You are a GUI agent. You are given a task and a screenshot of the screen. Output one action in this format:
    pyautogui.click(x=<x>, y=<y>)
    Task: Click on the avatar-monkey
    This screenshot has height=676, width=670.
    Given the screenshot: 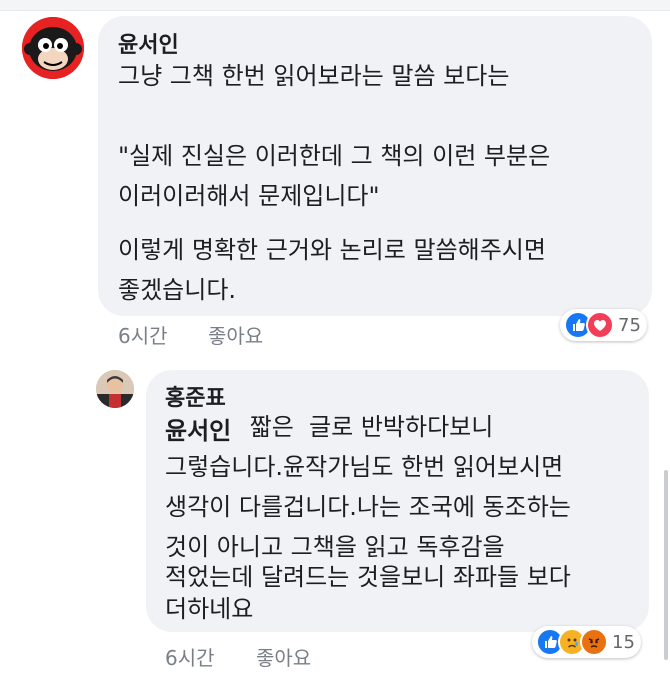 What is the action you would take?
    pyautogui.click(x=53, y=48)
    